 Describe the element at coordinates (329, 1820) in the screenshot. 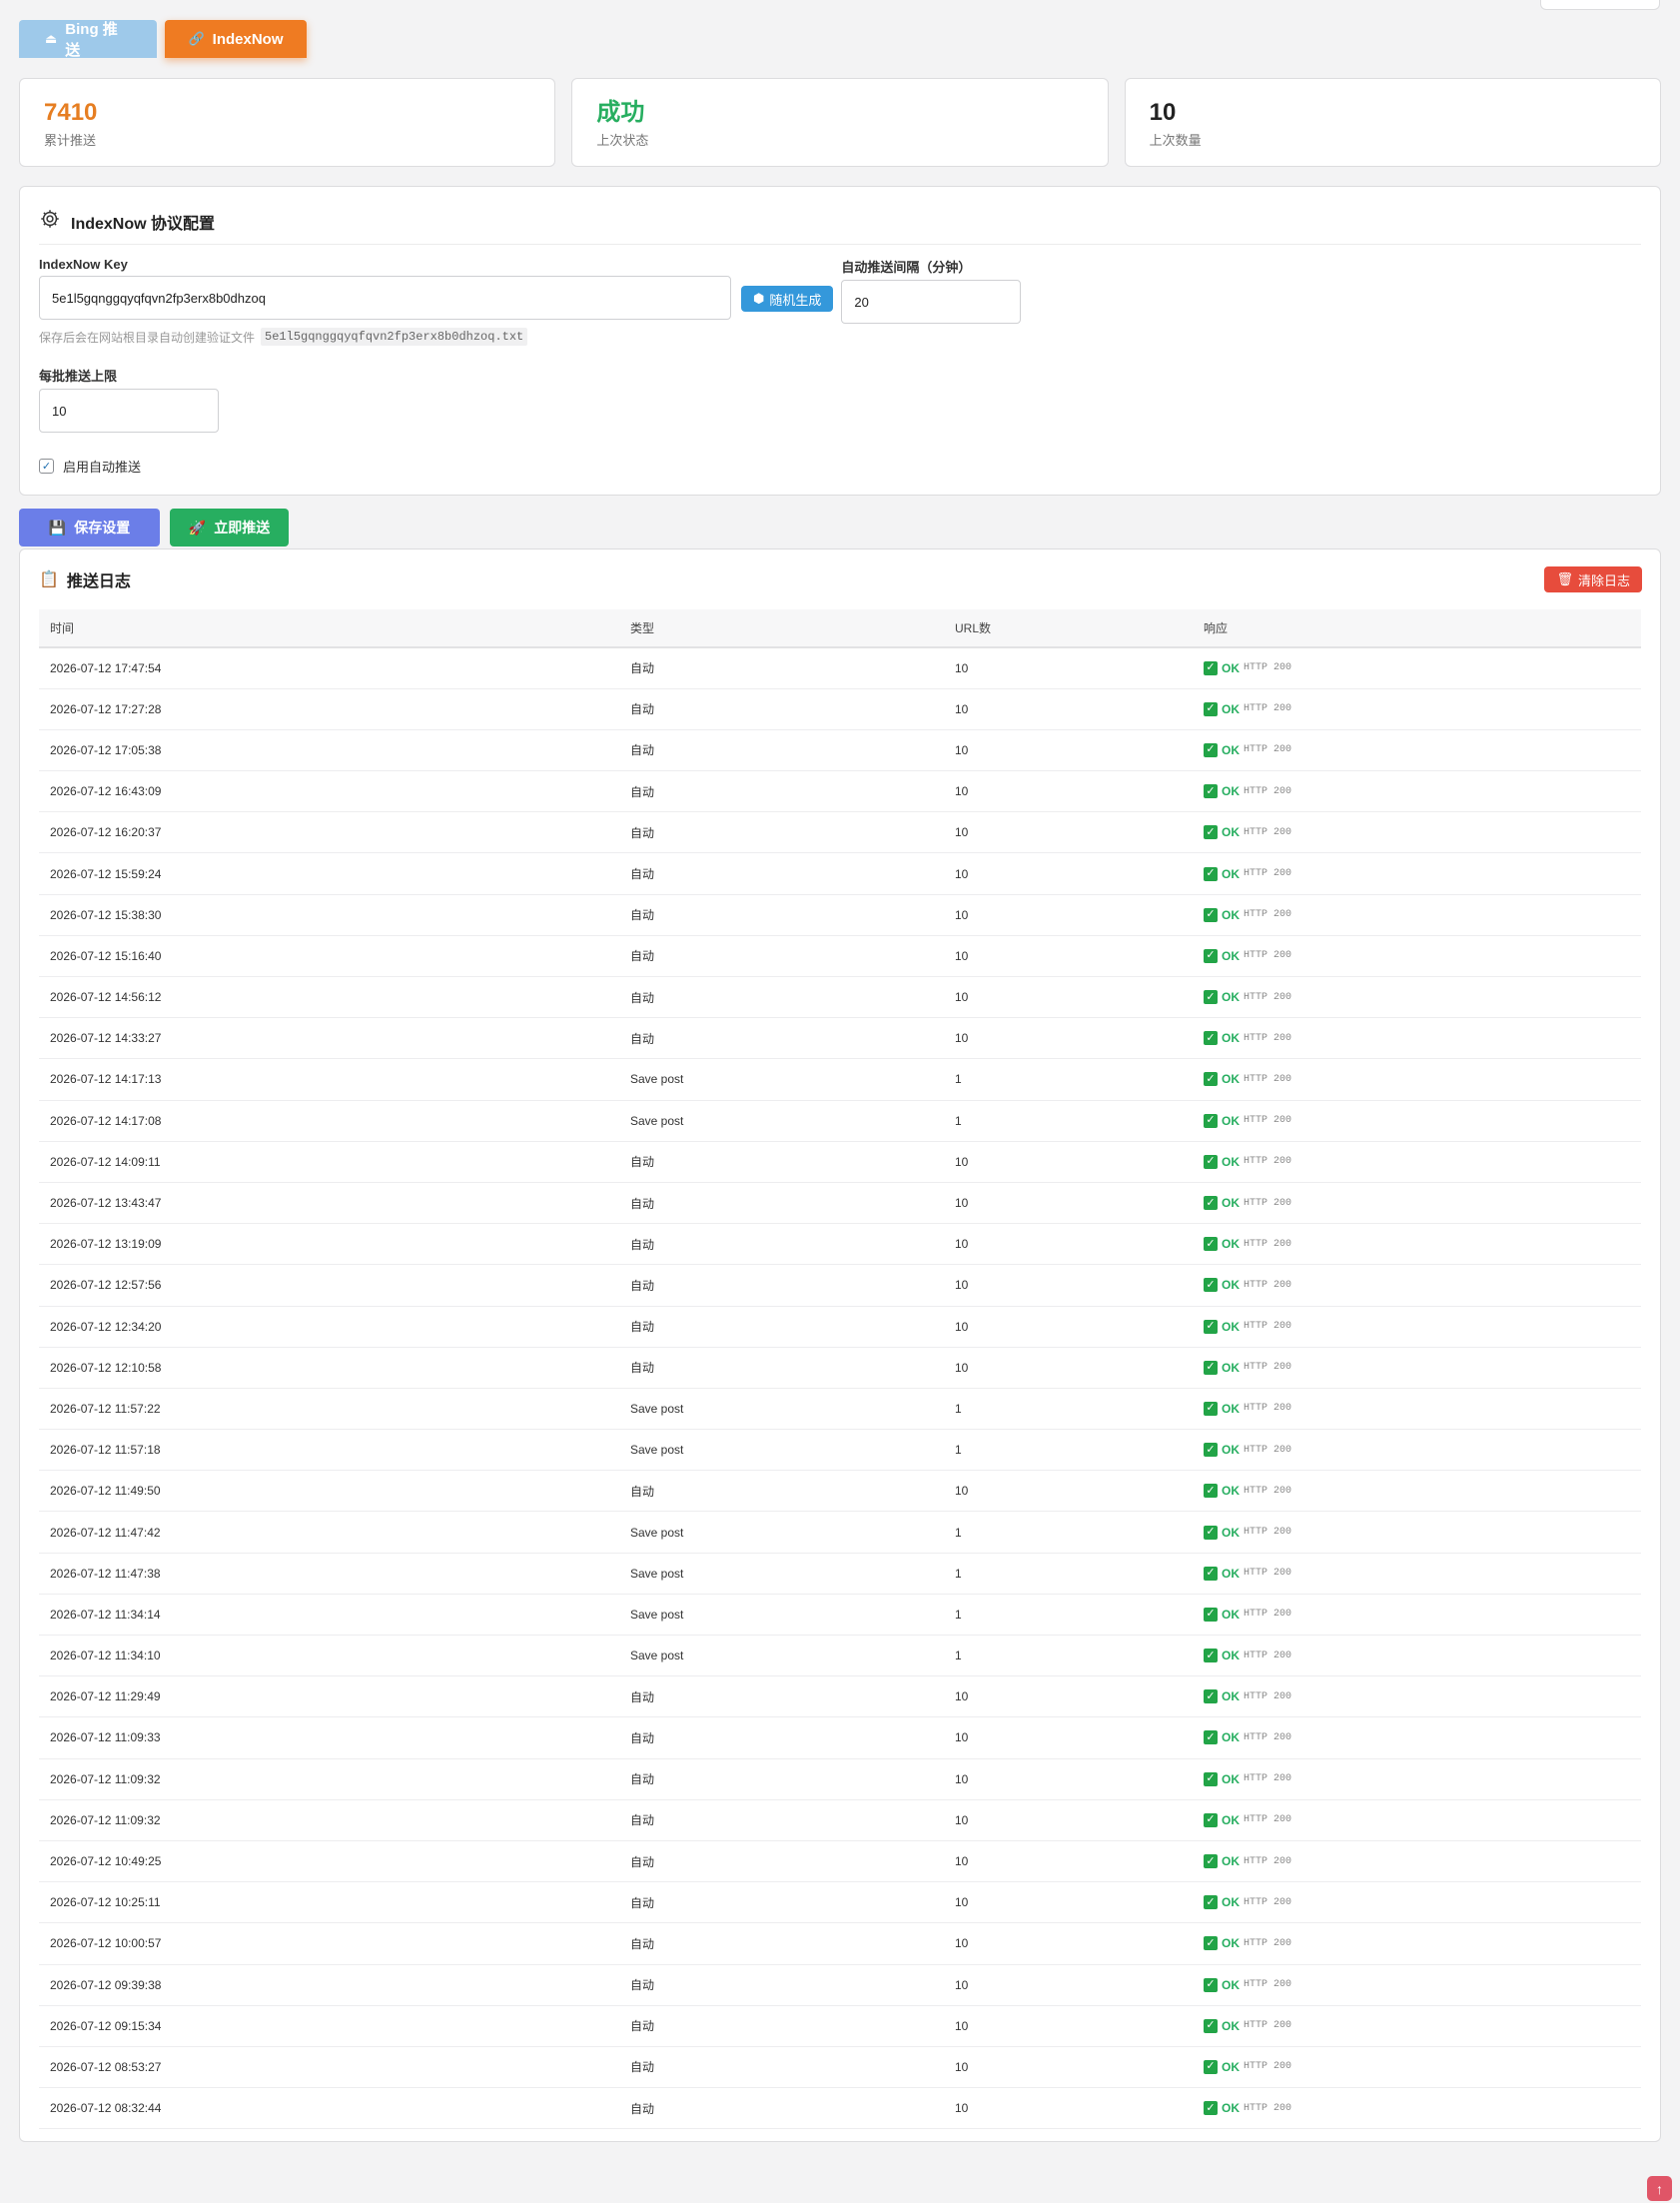

I see `cell-time: 2026-07-12 11:09:32` at that location.